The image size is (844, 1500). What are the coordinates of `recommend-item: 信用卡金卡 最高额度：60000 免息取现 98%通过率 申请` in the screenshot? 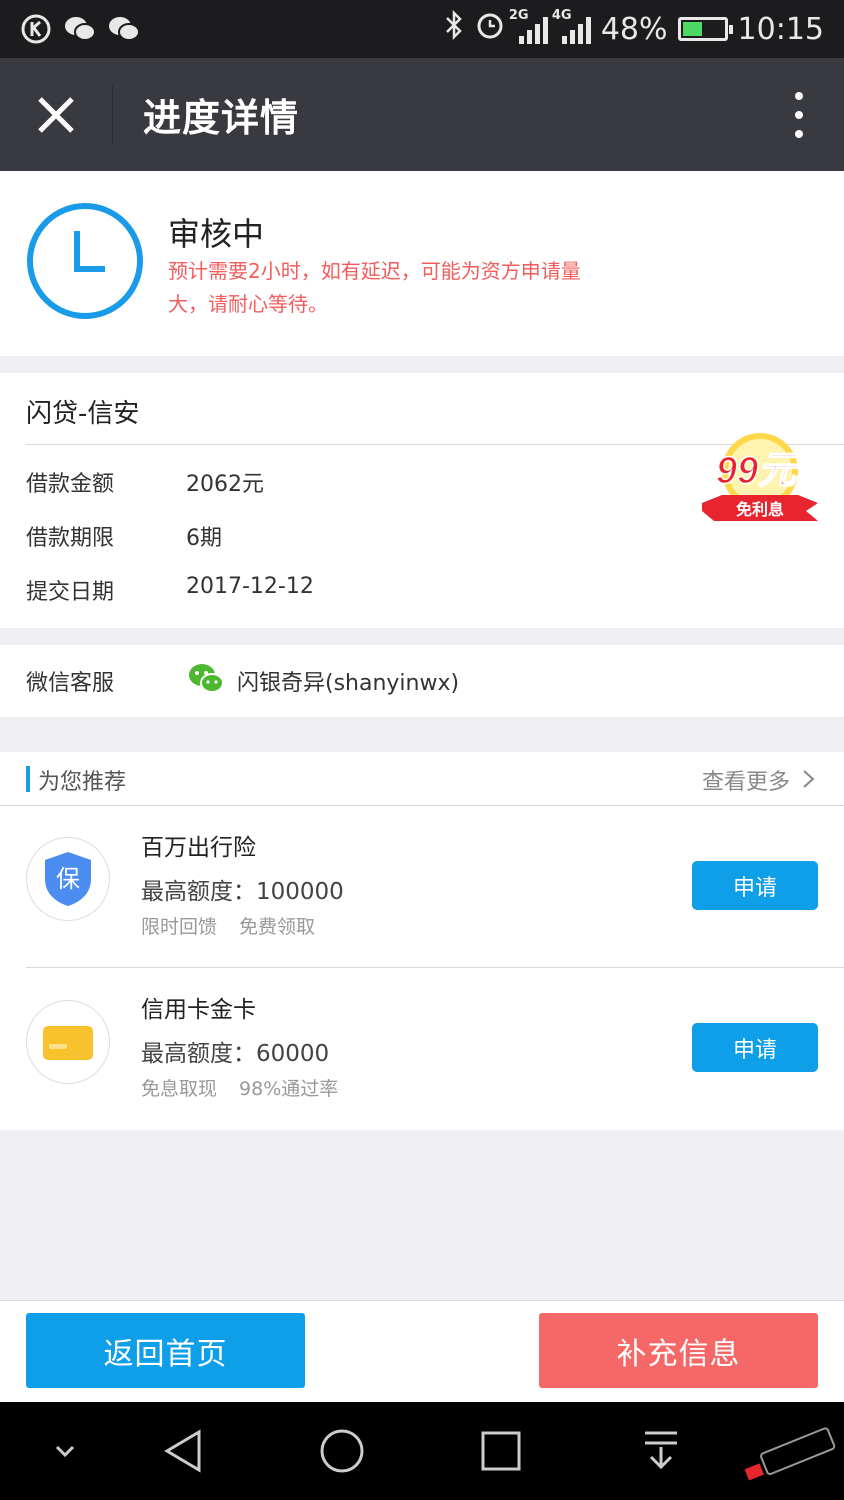 It's located at (422, 1049).